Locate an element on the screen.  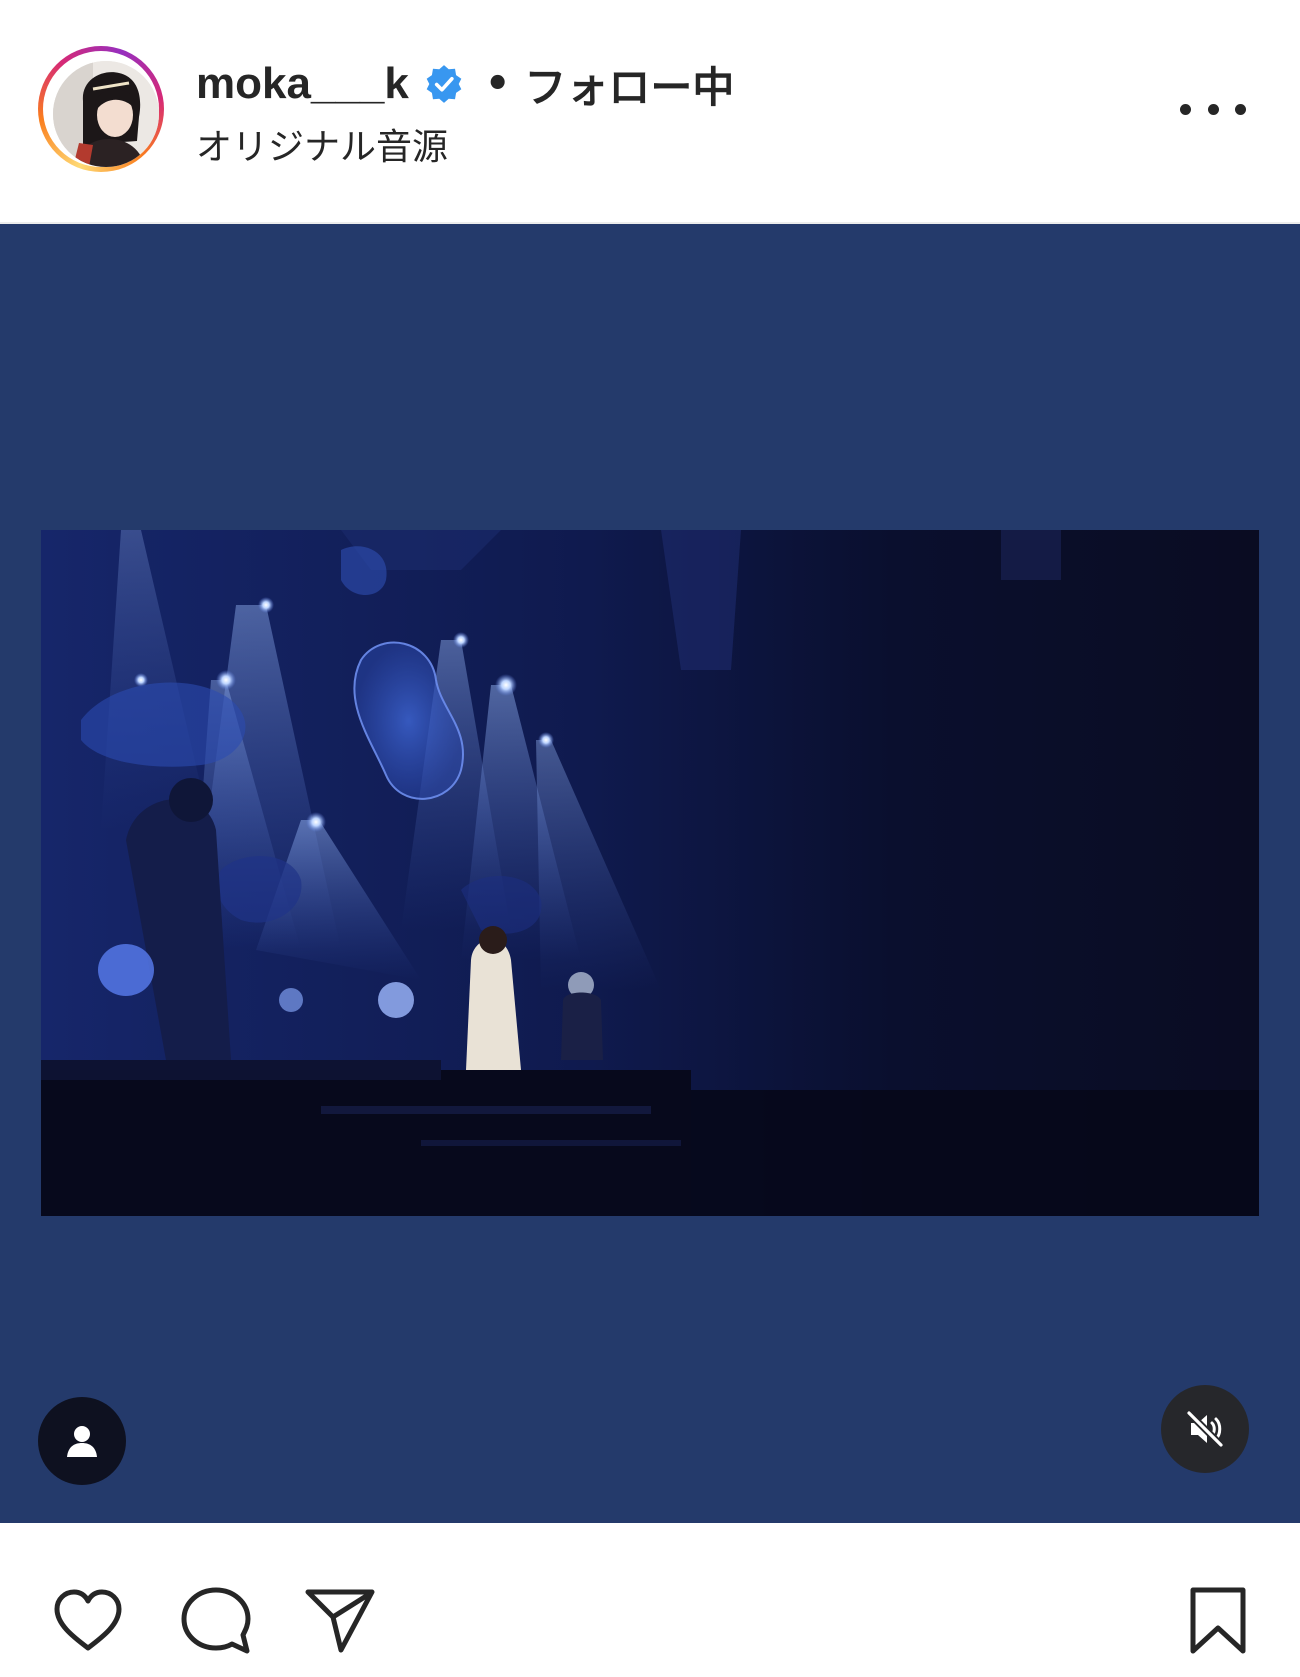
more-options-icon is located at coordinates (1213, 109).